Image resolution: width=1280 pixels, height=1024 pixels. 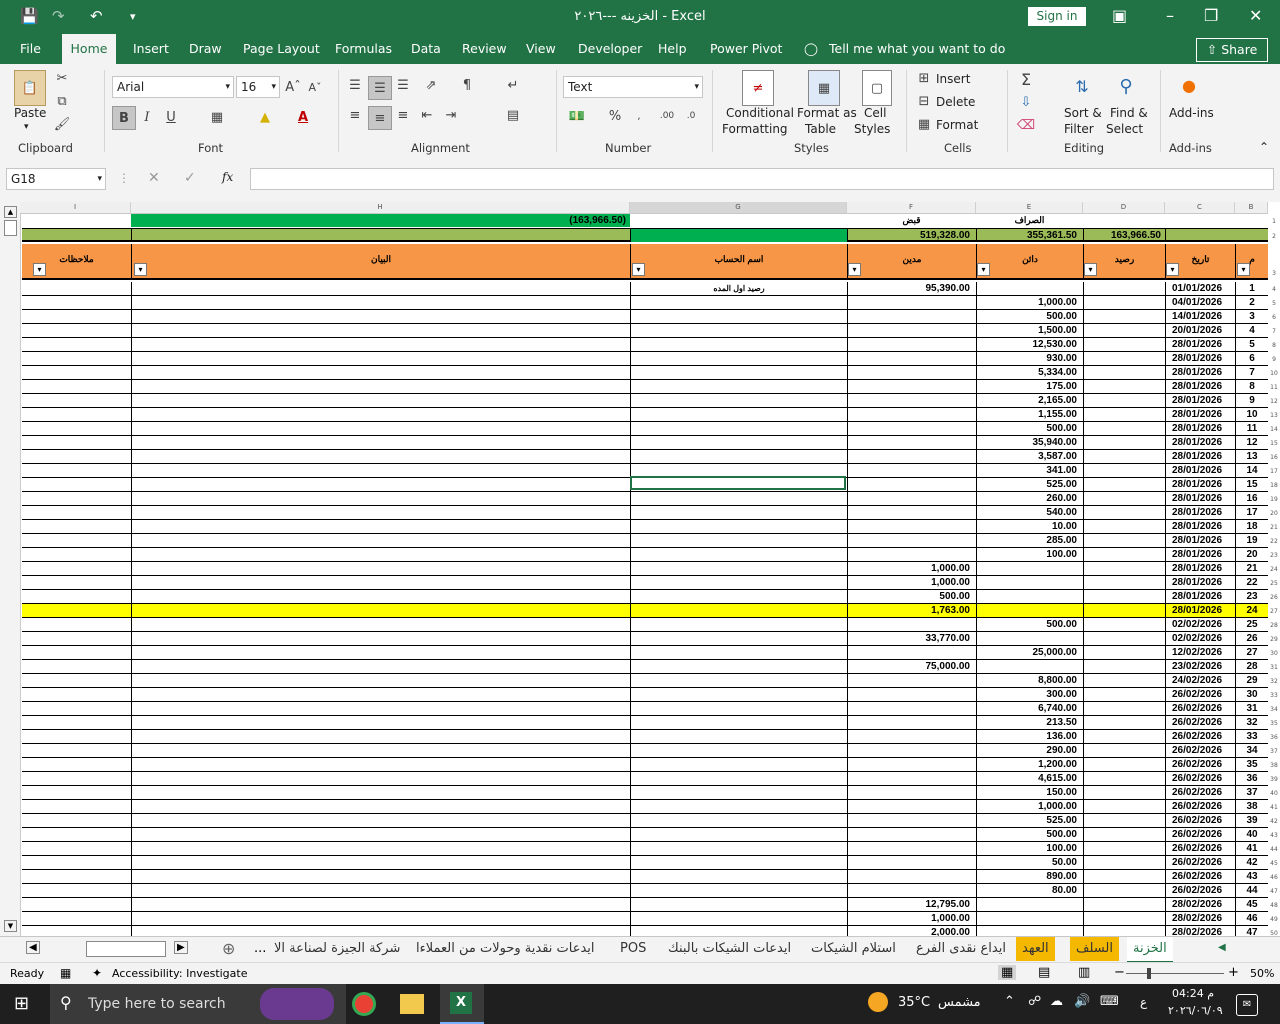 I want to click on row-number-label: 23, so click(x=1274, y=555).